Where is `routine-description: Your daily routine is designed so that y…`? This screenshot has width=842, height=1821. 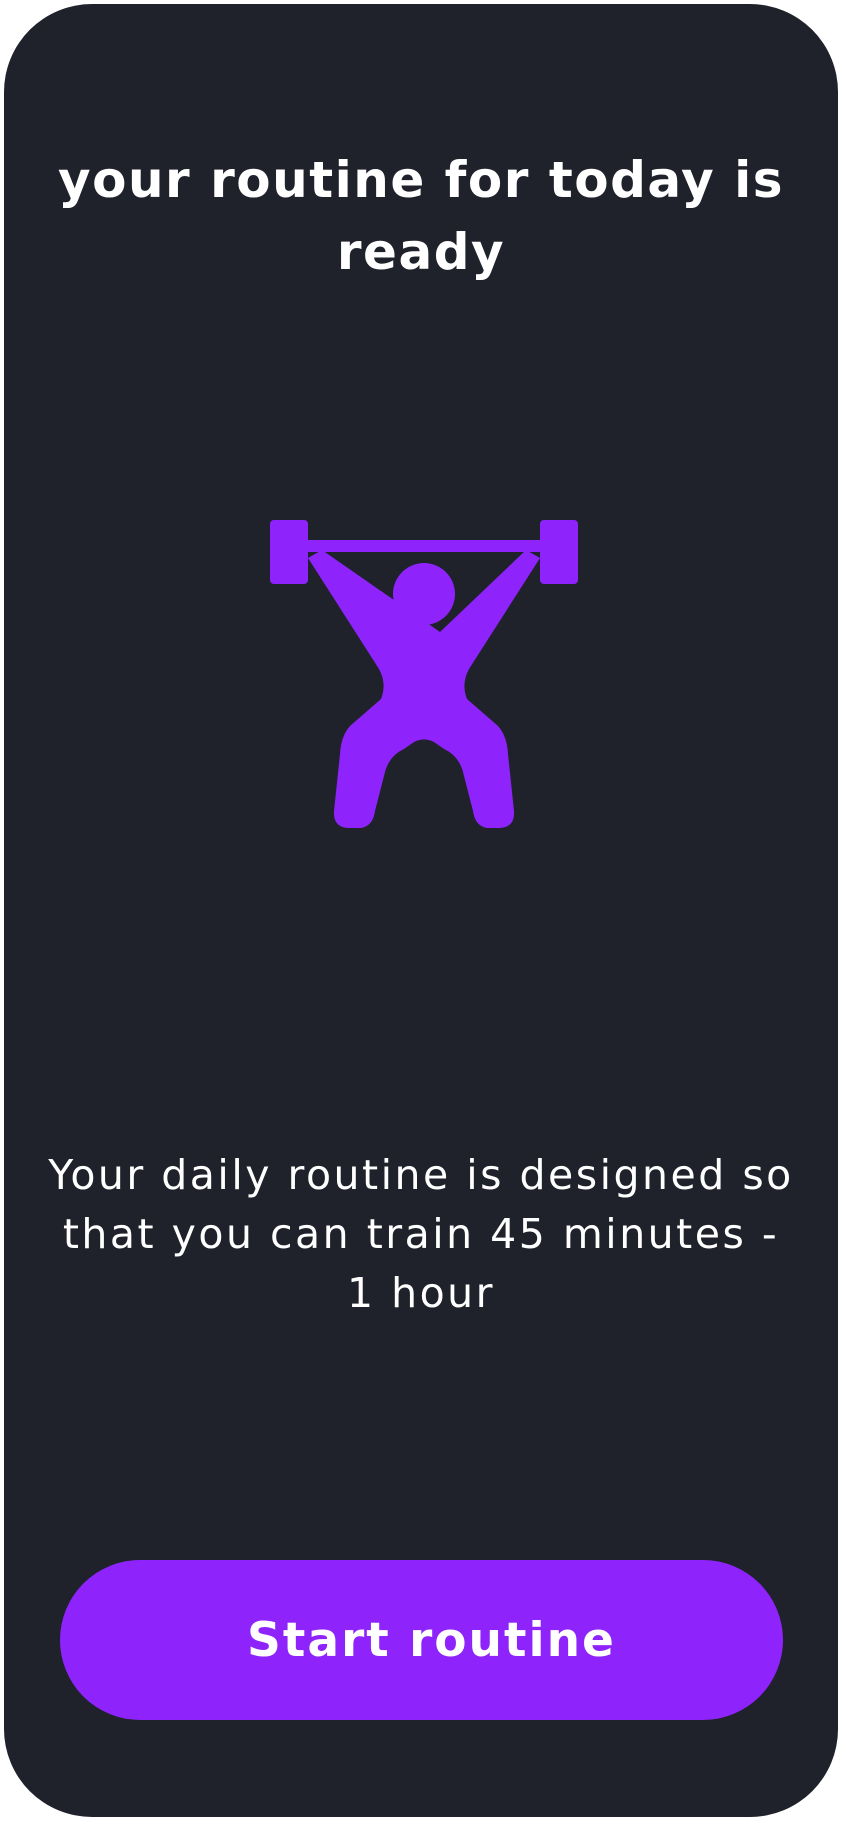
routine-description: Your daily routine is designed so that y… is located at coordinates (421, 1234).